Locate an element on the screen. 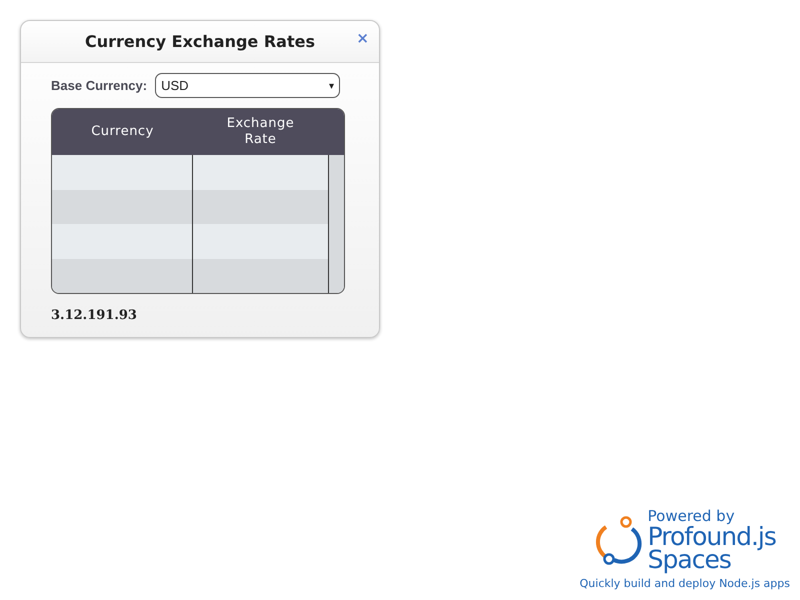  column-header: Exchange Rate is located at coordinates (260, 132).